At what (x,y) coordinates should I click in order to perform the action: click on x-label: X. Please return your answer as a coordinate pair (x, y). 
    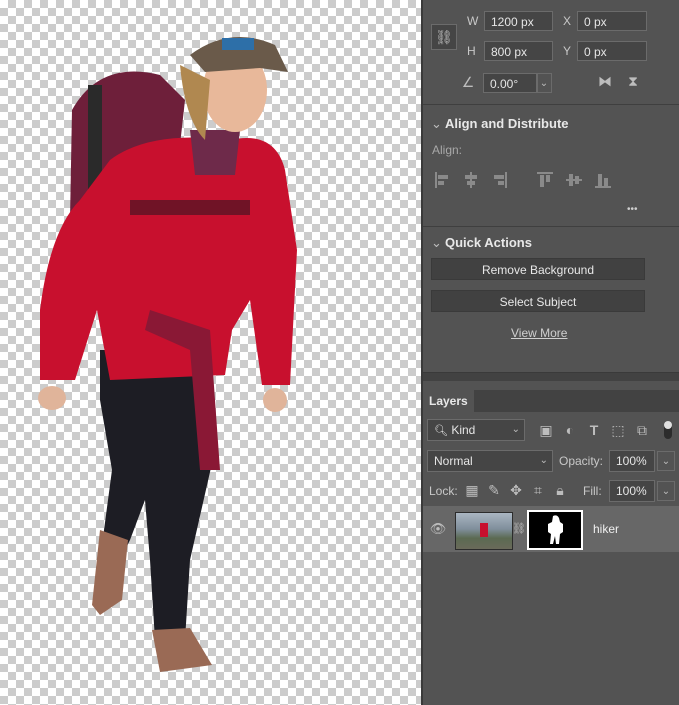
    Looking at the image, I should click on (567, 21).